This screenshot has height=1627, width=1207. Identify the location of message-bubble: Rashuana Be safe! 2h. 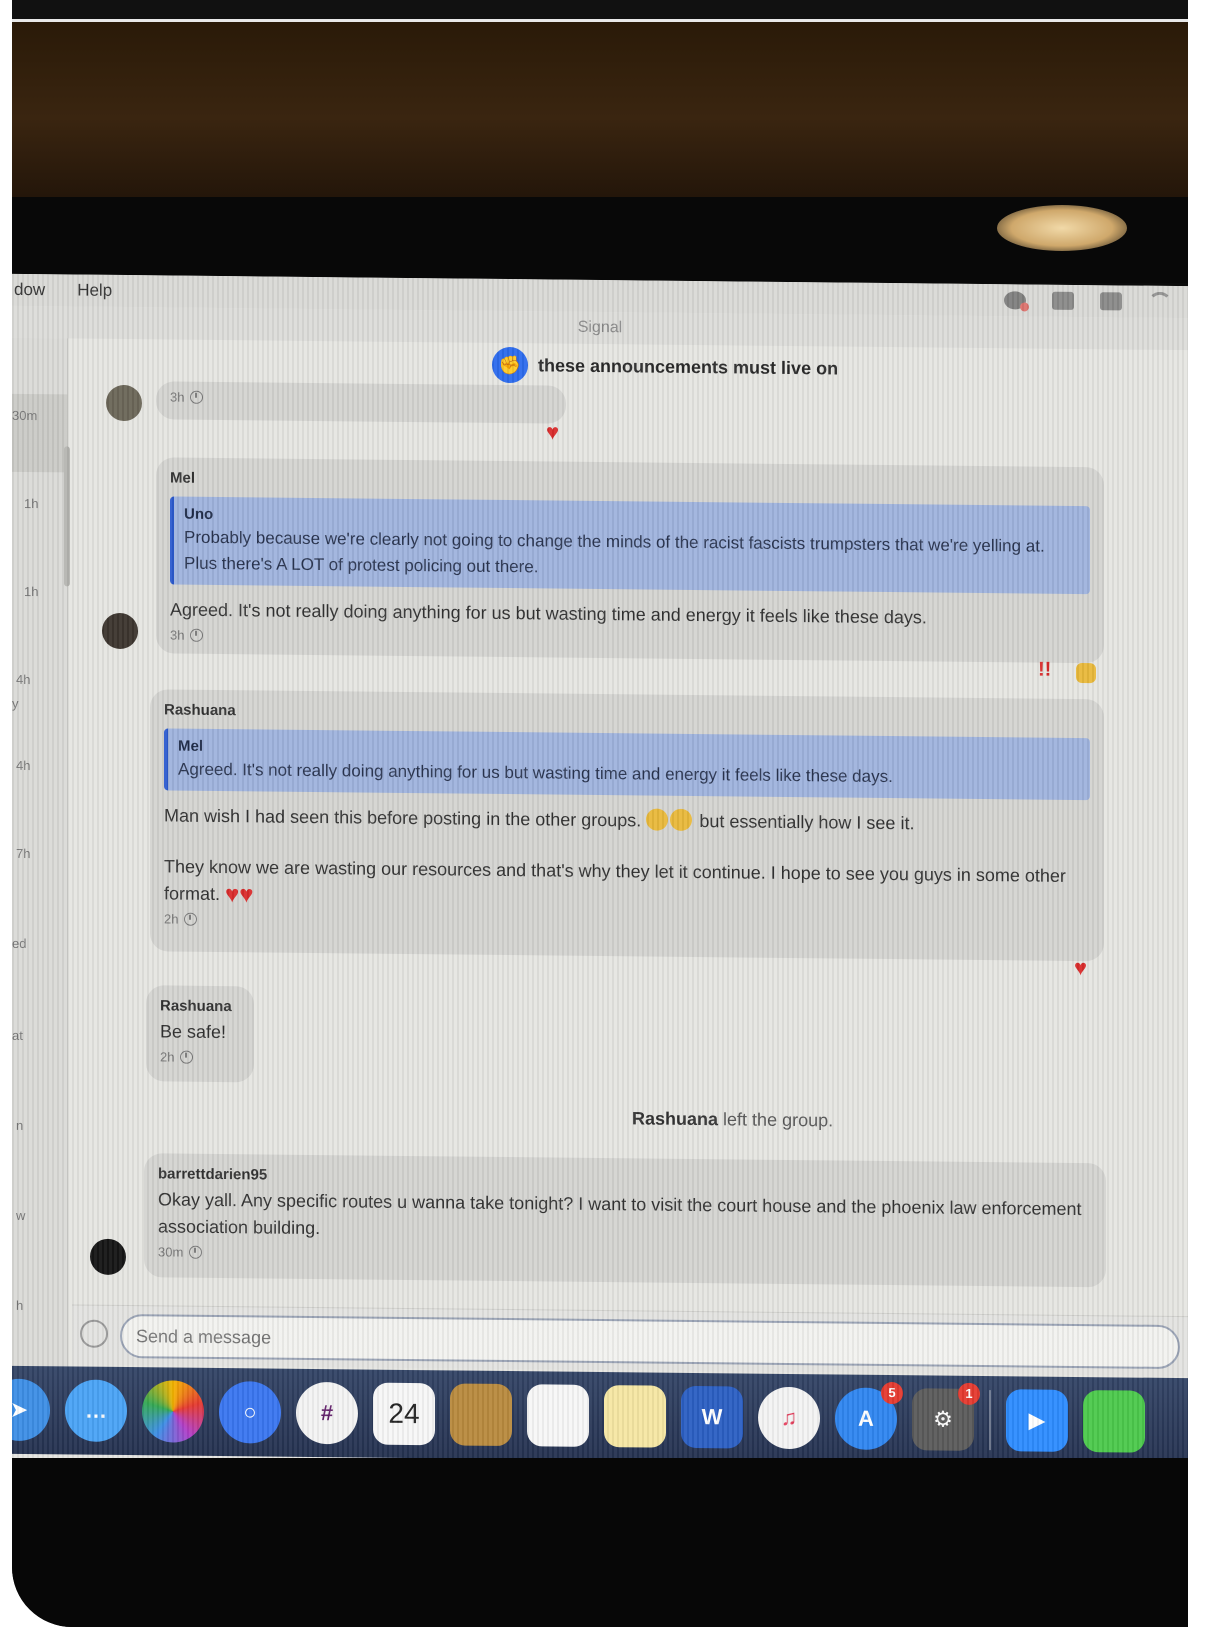
(200, 1034).